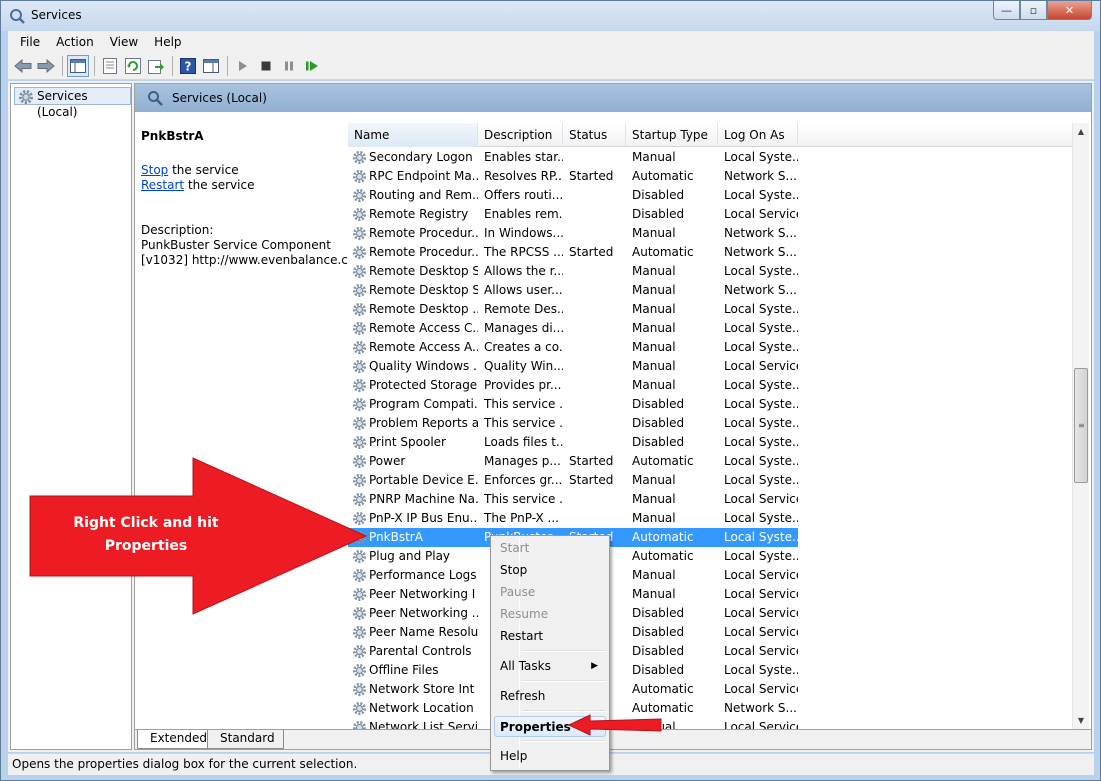 This screenshot has height=781, width=1101. I want to click on help-button: ?, so click(188, 66).